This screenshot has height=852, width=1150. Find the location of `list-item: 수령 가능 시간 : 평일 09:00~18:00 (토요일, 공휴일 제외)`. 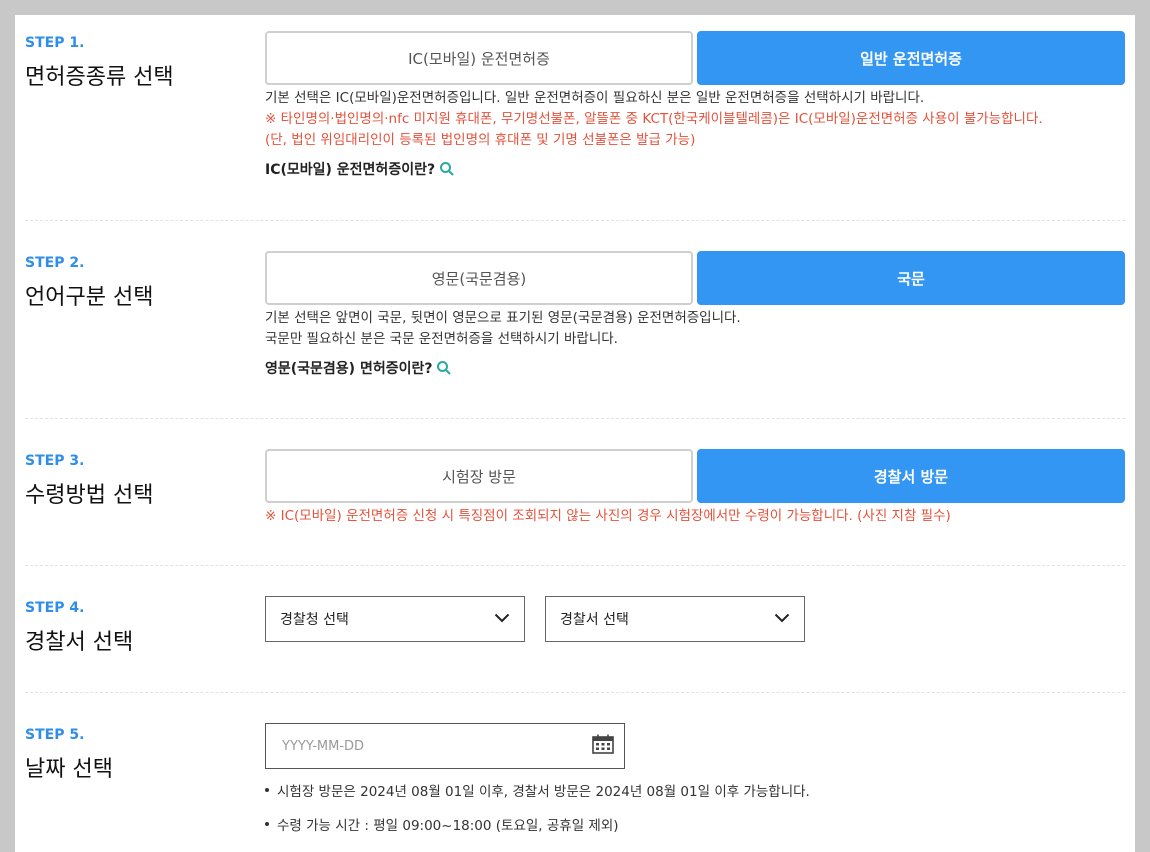

list-item: 수령 가능 시간 : 평일 09:00~18:00 (토요일, 공휴일 제외) is located at coordinates (695, 824).